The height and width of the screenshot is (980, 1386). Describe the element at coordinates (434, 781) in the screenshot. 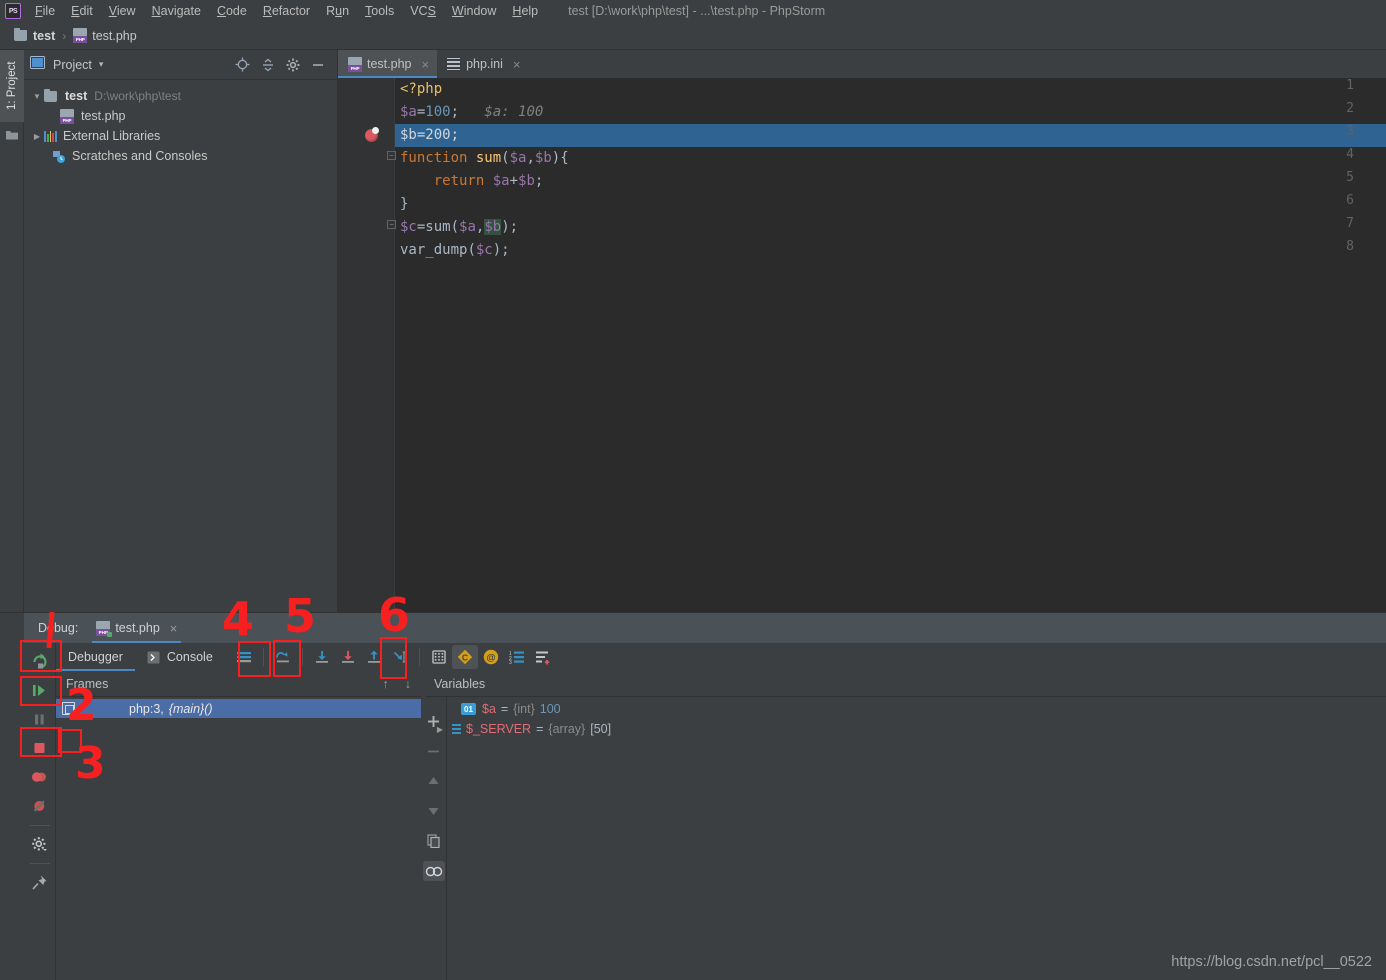

I see `move-up-button` at that location.